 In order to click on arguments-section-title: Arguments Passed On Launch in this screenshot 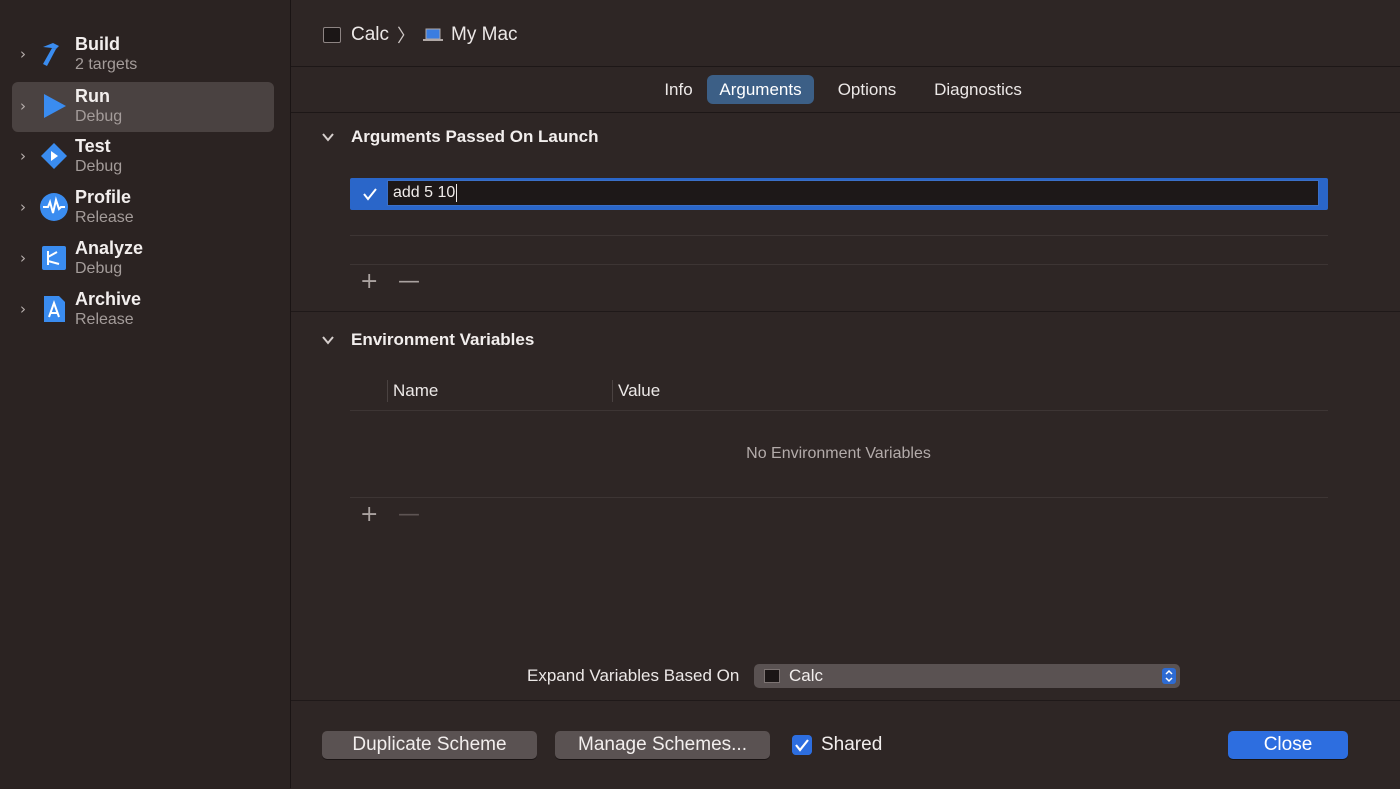, I will do `click(475, 136)`.